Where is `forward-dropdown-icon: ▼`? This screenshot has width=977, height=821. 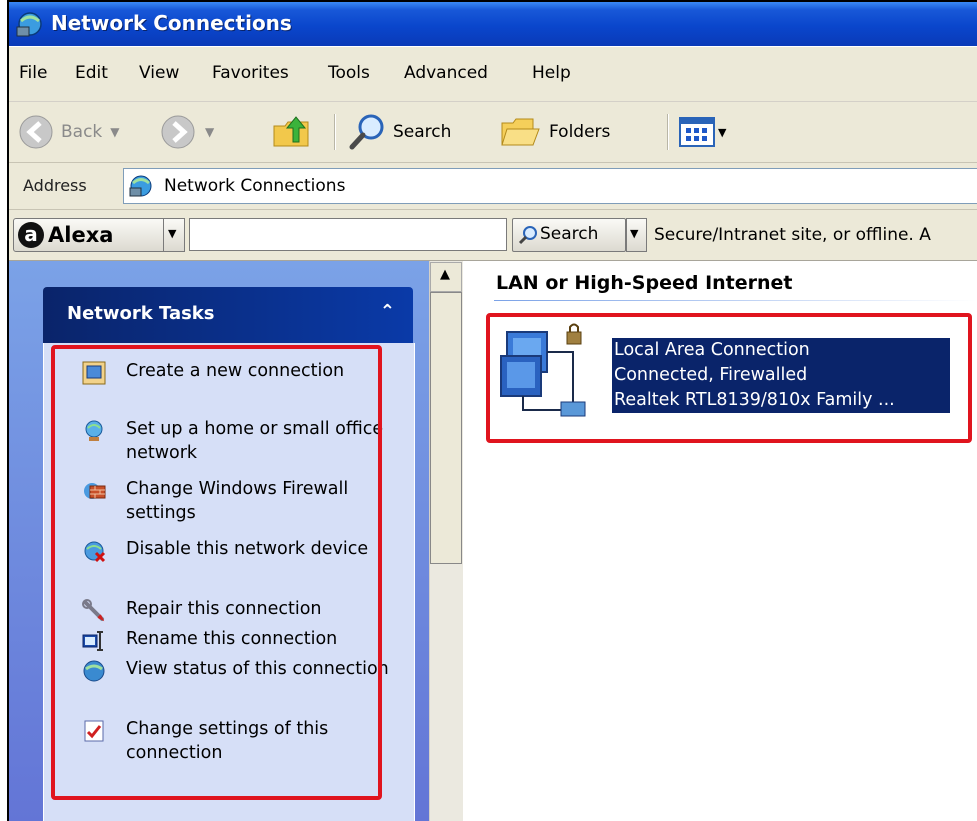 forward-dropdown-icon: ▼ is located at coordinates (209, 132).